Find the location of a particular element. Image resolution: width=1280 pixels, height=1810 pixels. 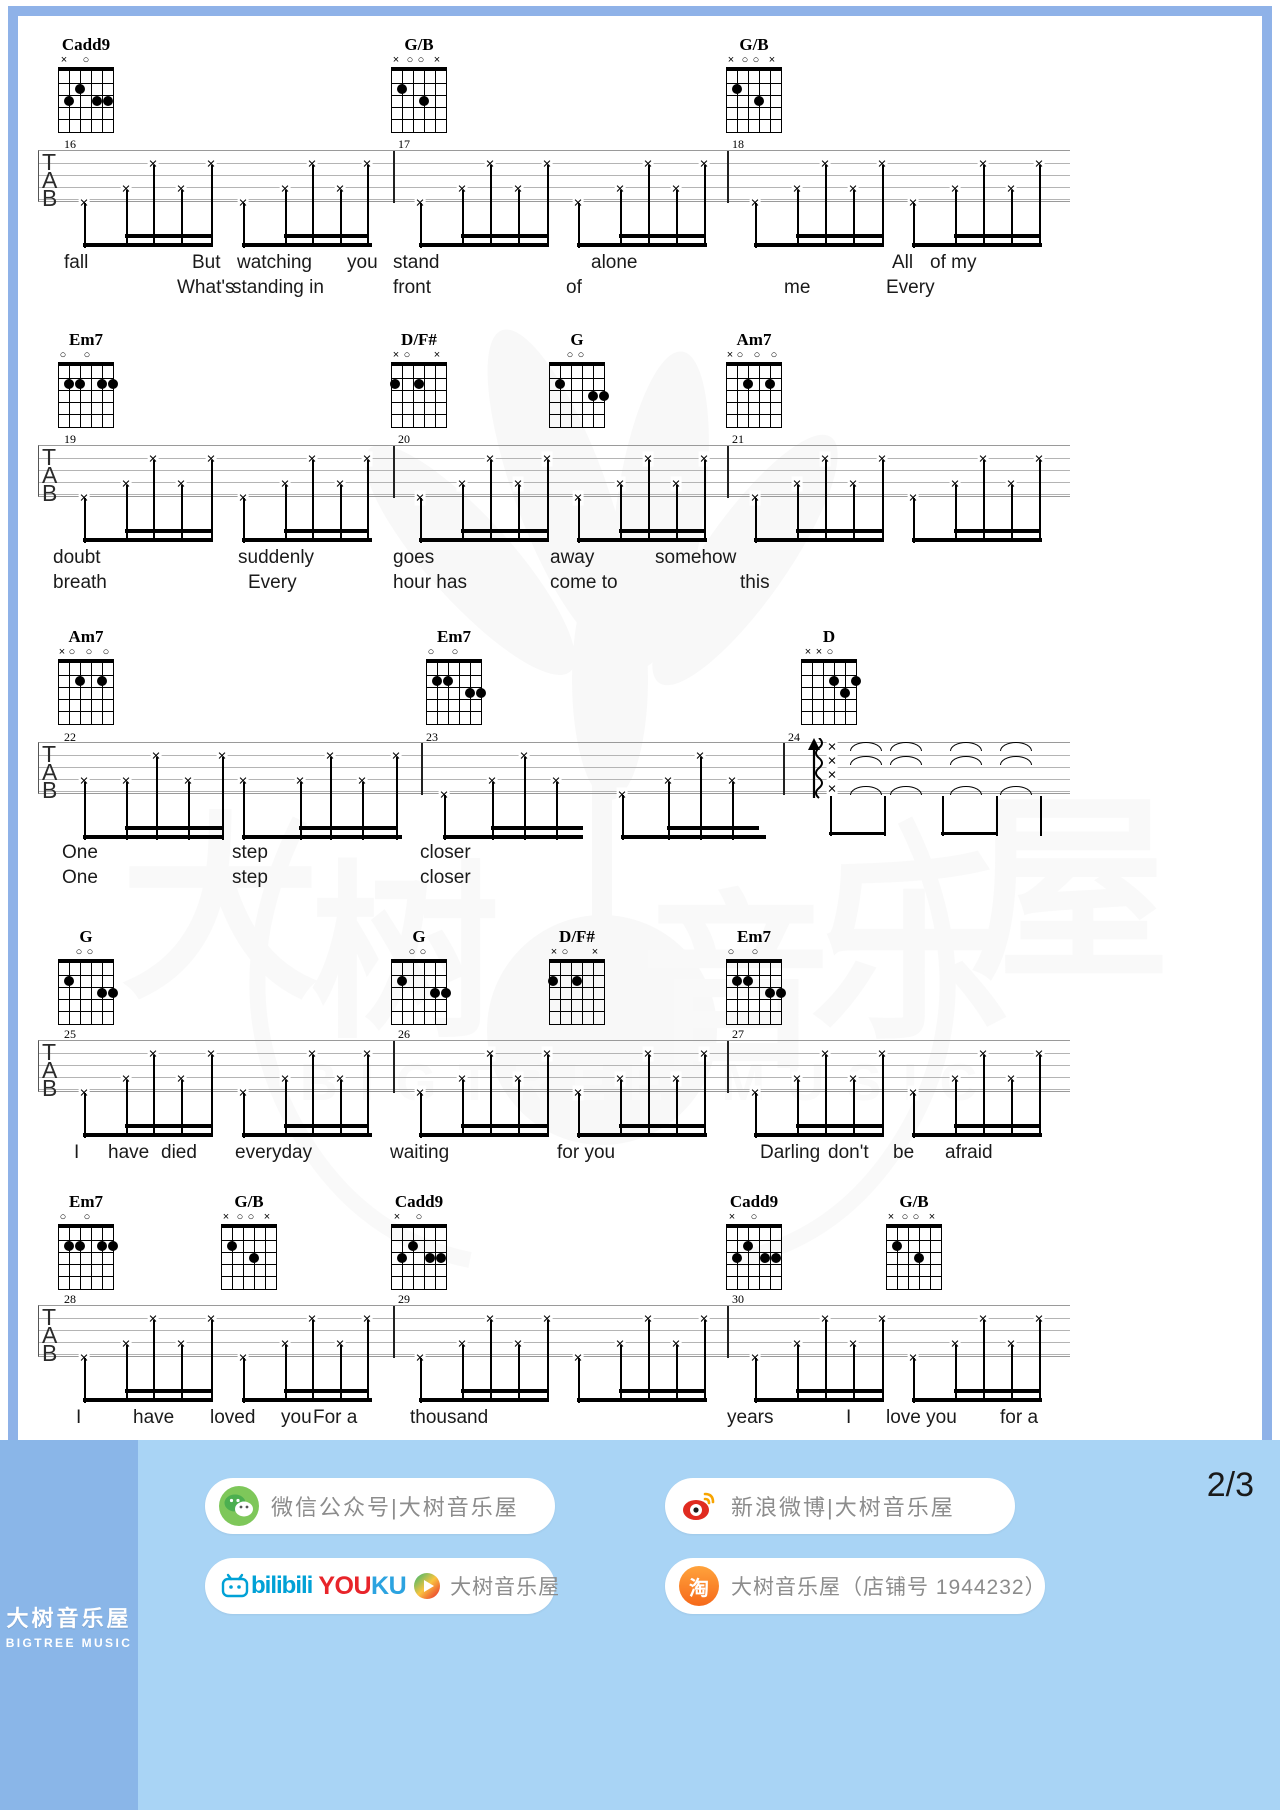

footer-link-wechat: 微信公众号|大树音乐屋 is located at coordinates (380, 1506).